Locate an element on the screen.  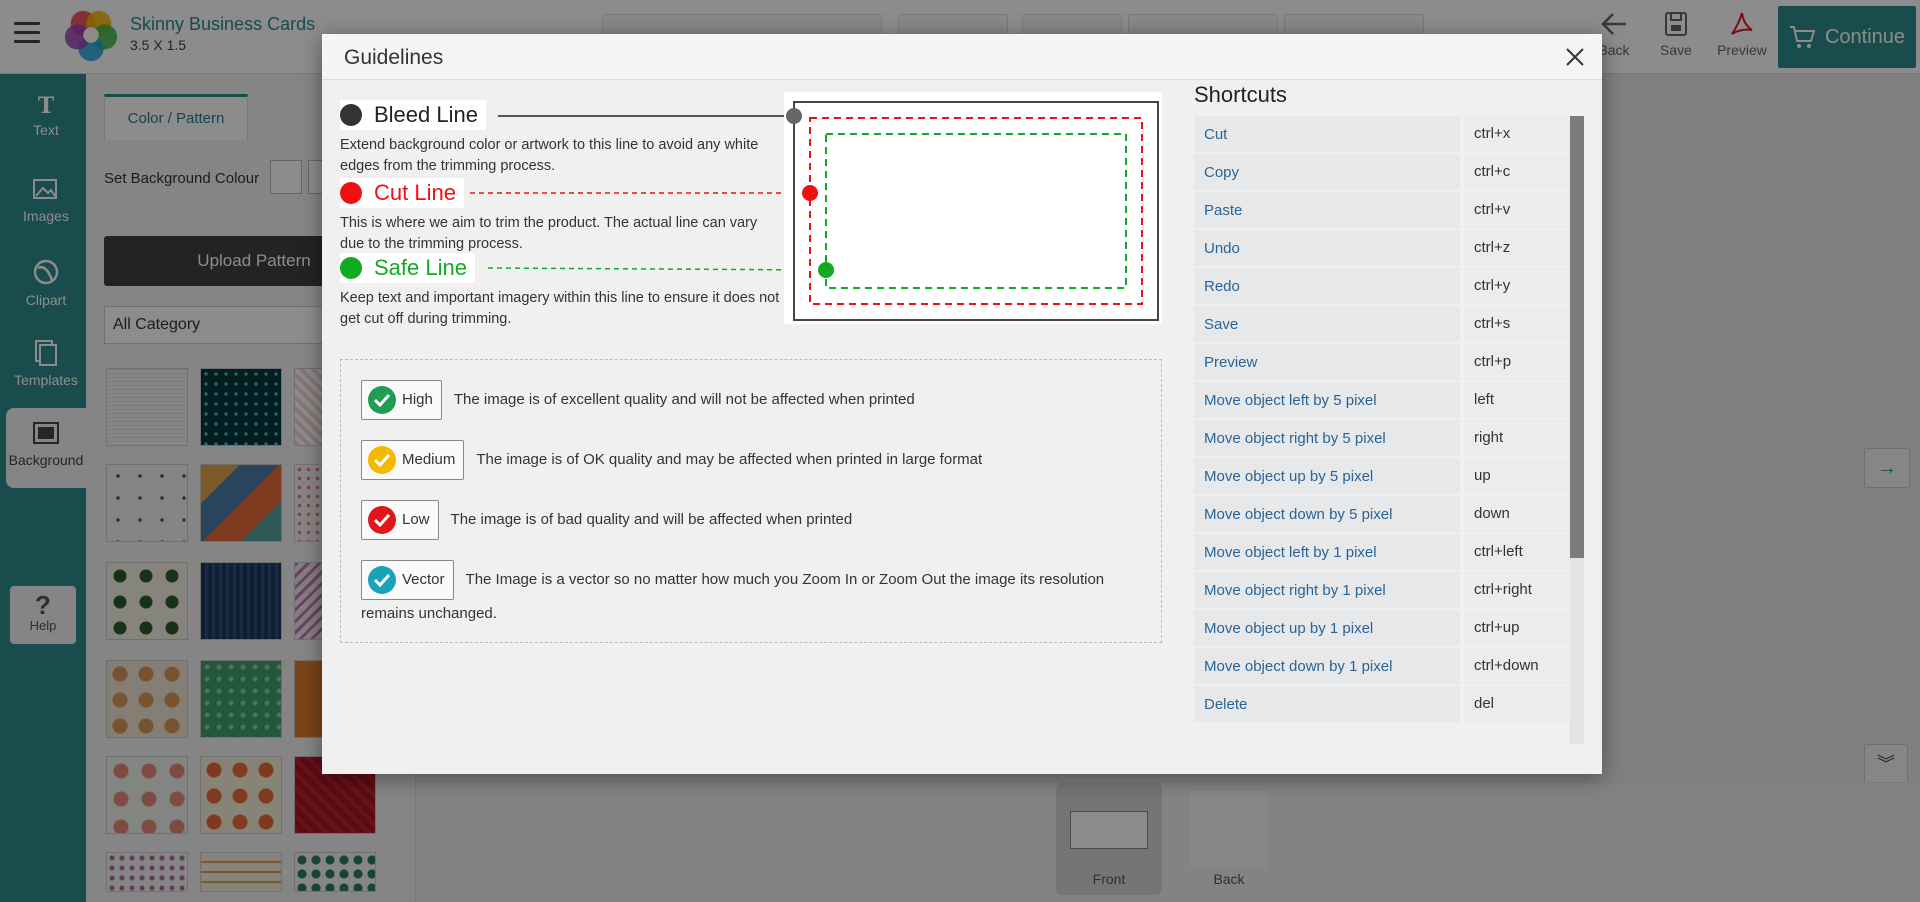
shortcut-action: Move object down by 5 pixel is located at coordinates (1327, 514).